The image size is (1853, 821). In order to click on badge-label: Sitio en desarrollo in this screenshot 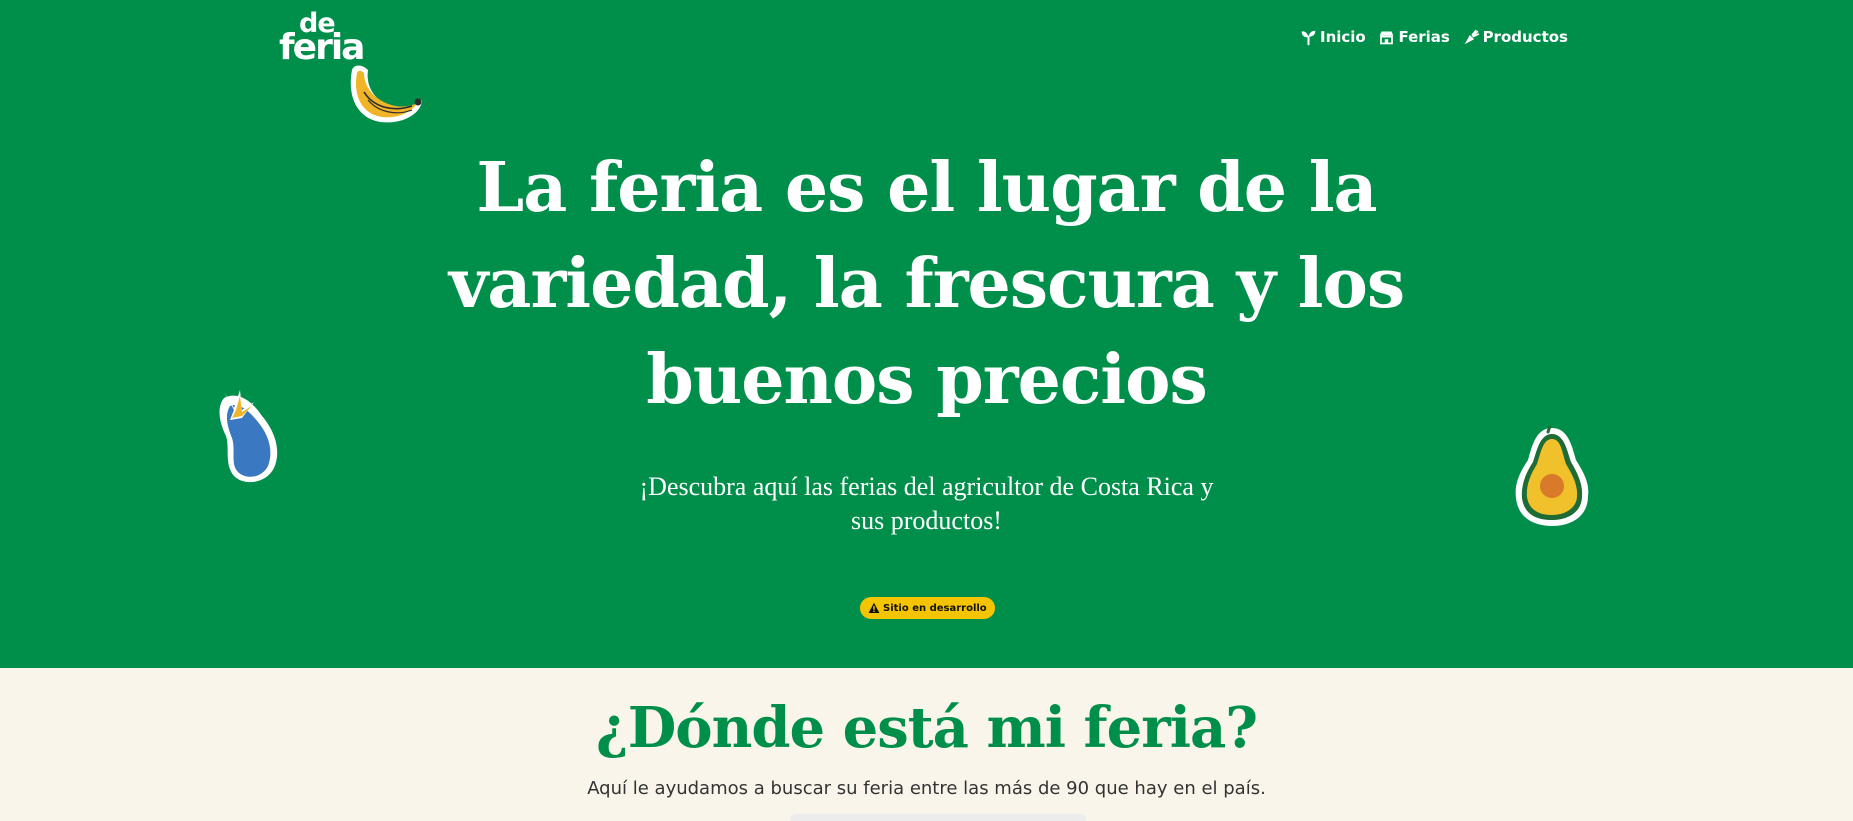, I will do `click(935, 608)`.